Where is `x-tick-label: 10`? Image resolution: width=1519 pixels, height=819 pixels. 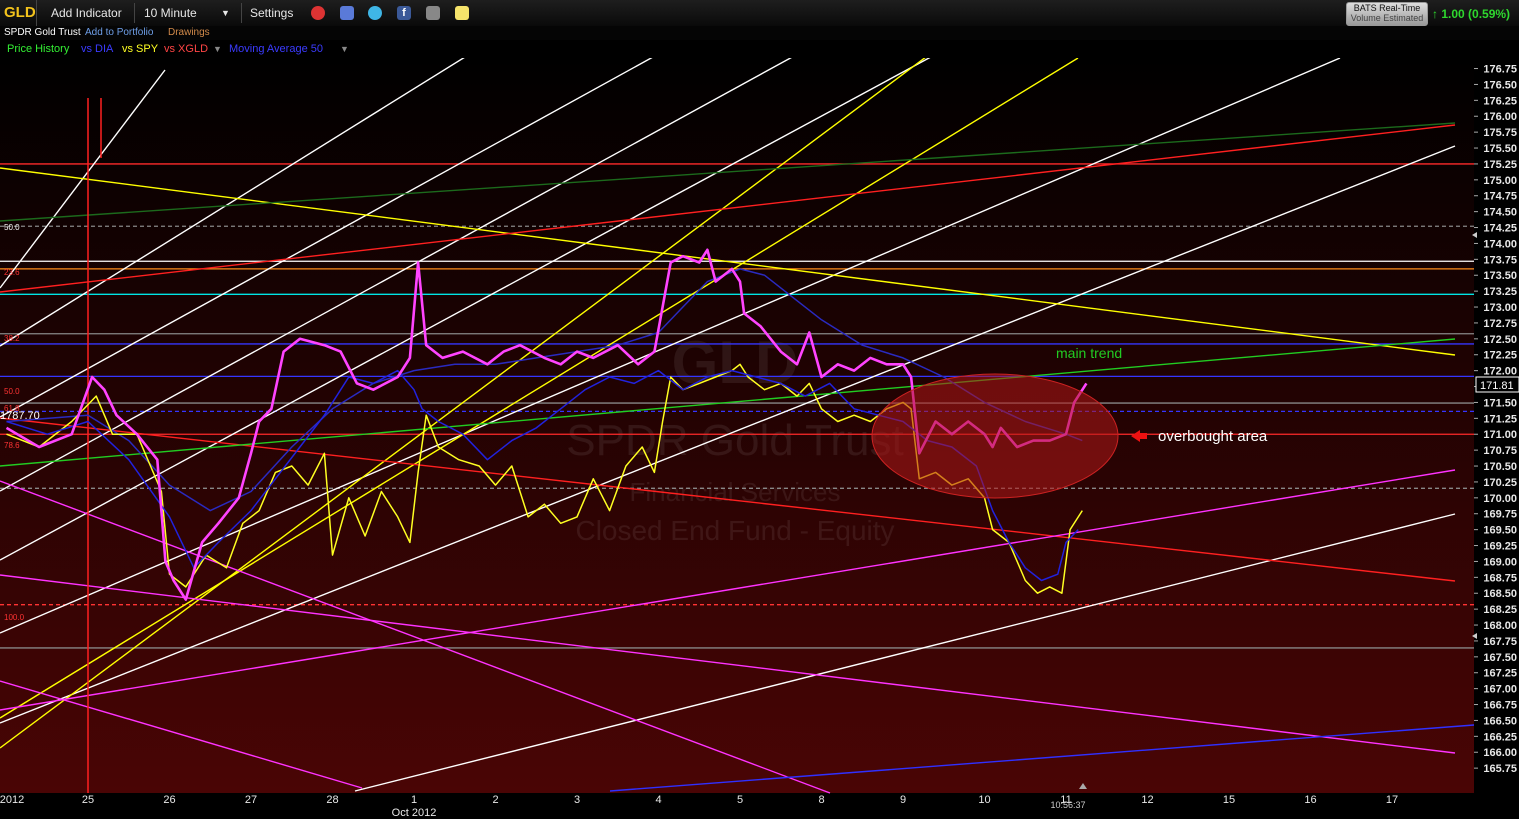
x-tick-label: 10 is located at coordinates (984, 800).